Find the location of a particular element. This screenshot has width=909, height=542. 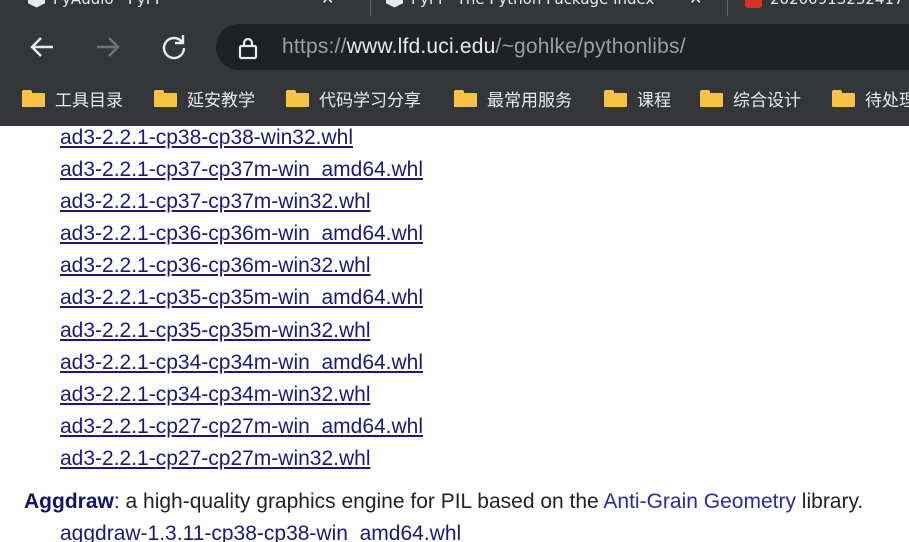

bookmark-folder: 最常用服务 is located at coordinates (513, 98).